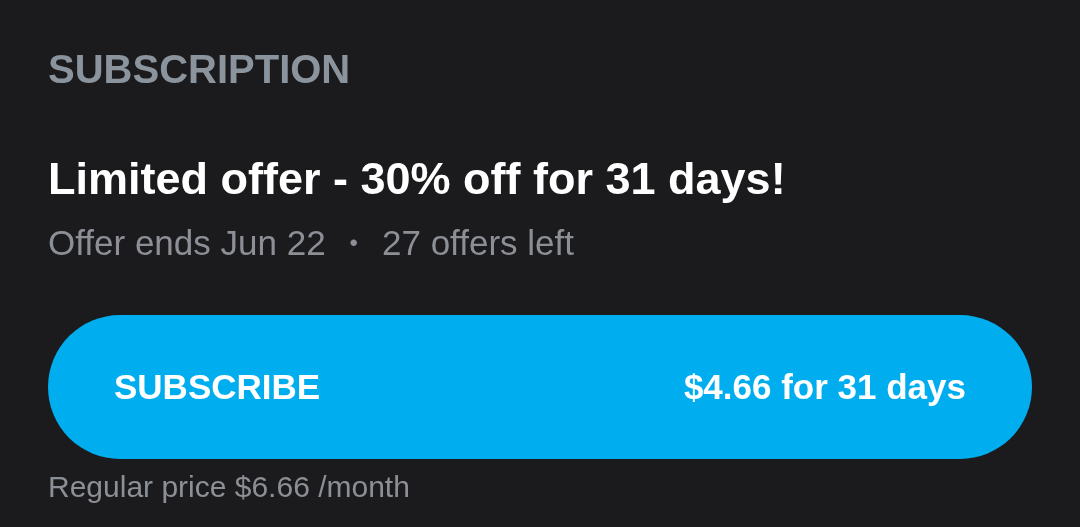 This screenshot has height=527, width=1080. What do you see at coordinates (478, 243) in the screenshot?
I see `offers-left-count: 27 offers left` at bounding box center [478, 243].